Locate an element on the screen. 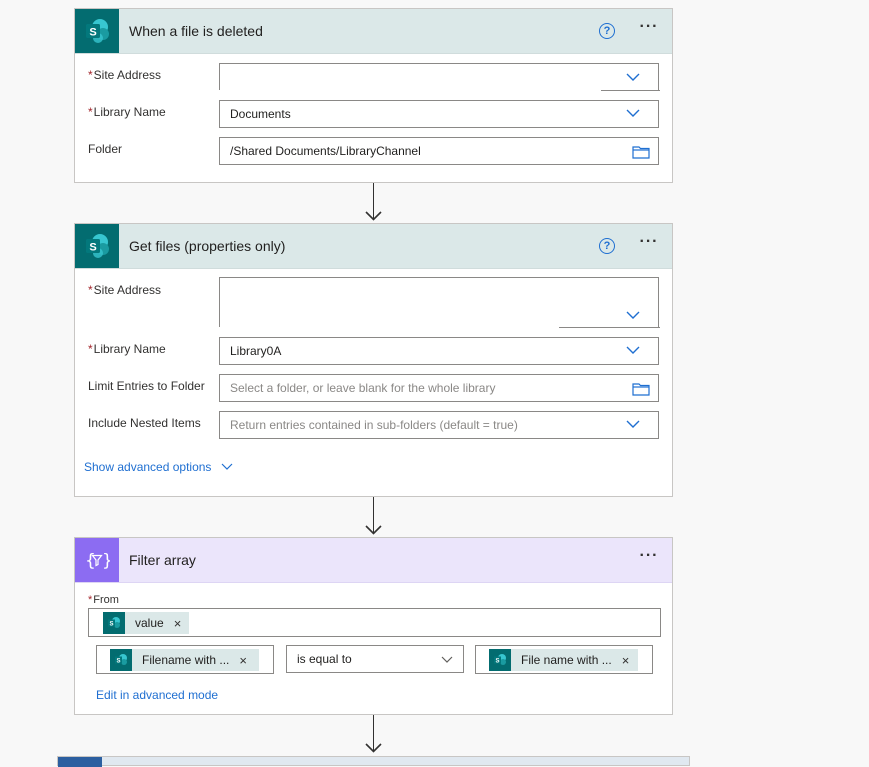 The image size is (869, 767). filter-array-card-header: { } Filter array ··· is located at coordinates (373, 560).